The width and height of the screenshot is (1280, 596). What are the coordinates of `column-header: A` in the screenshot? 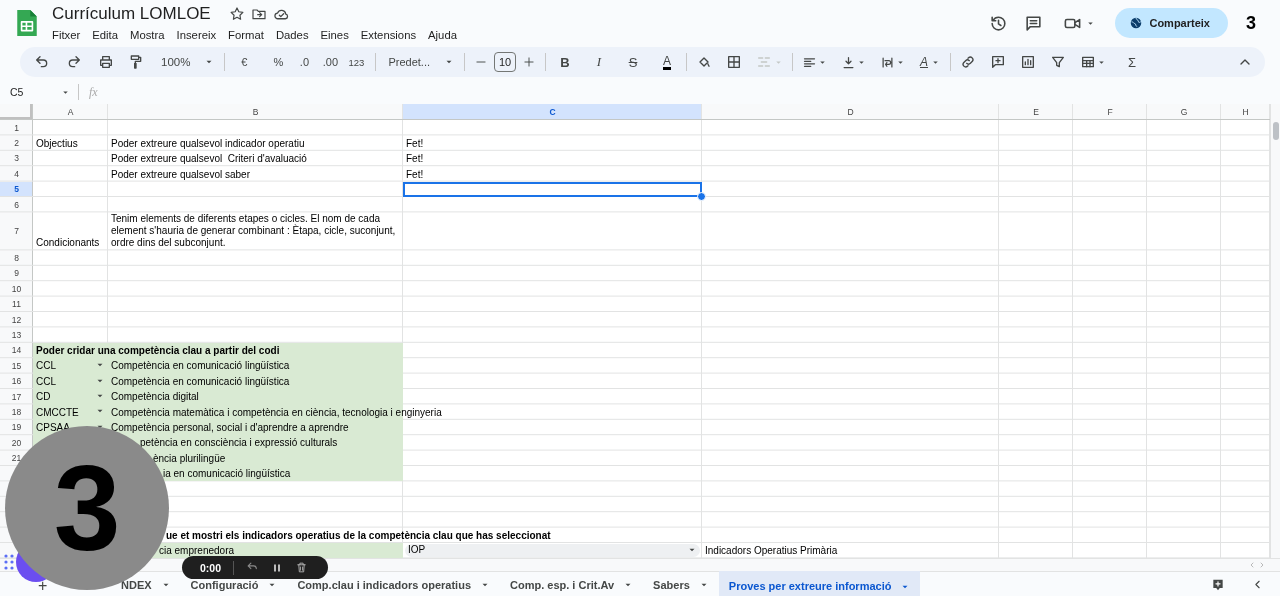 It's located at (70, 112).